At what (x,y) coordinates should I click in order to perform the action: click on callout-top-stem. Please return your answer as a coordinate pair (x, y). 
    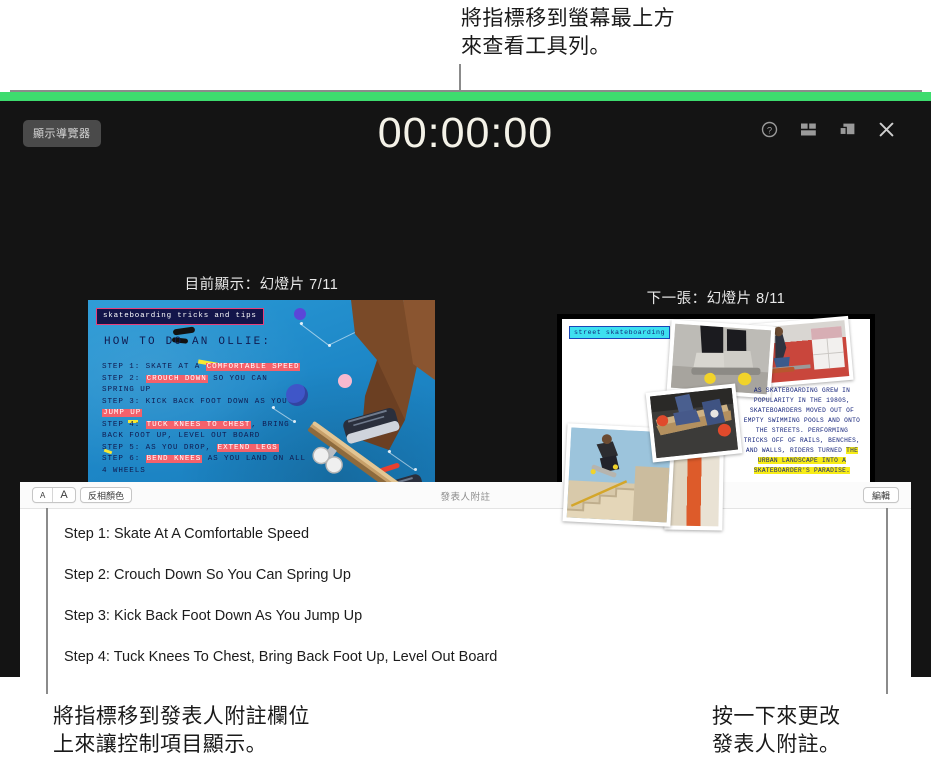
    Looking at the image, I should click on (460, 77).